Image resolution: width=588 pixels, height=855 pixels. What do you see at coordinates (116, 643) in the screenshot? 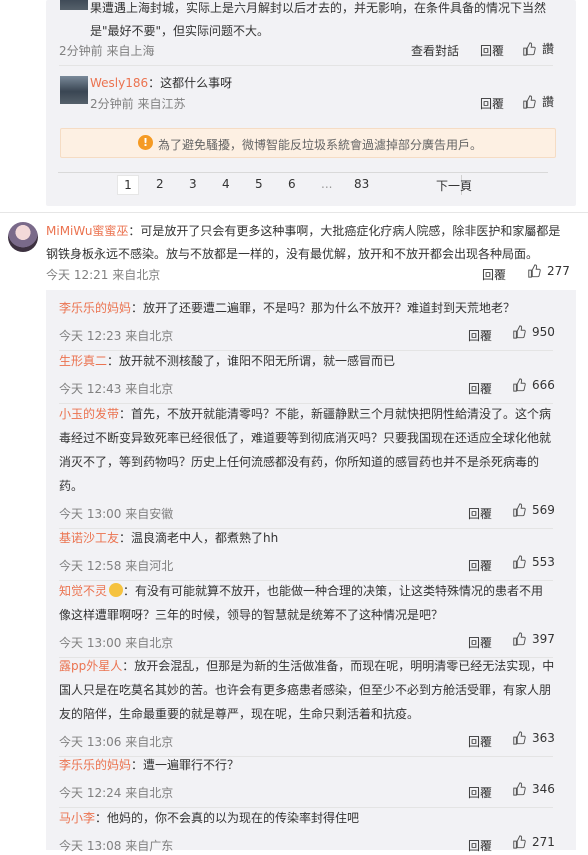
I see `reply-meta: 今天 13:00 来自北京` at bounding box center [116, 643].